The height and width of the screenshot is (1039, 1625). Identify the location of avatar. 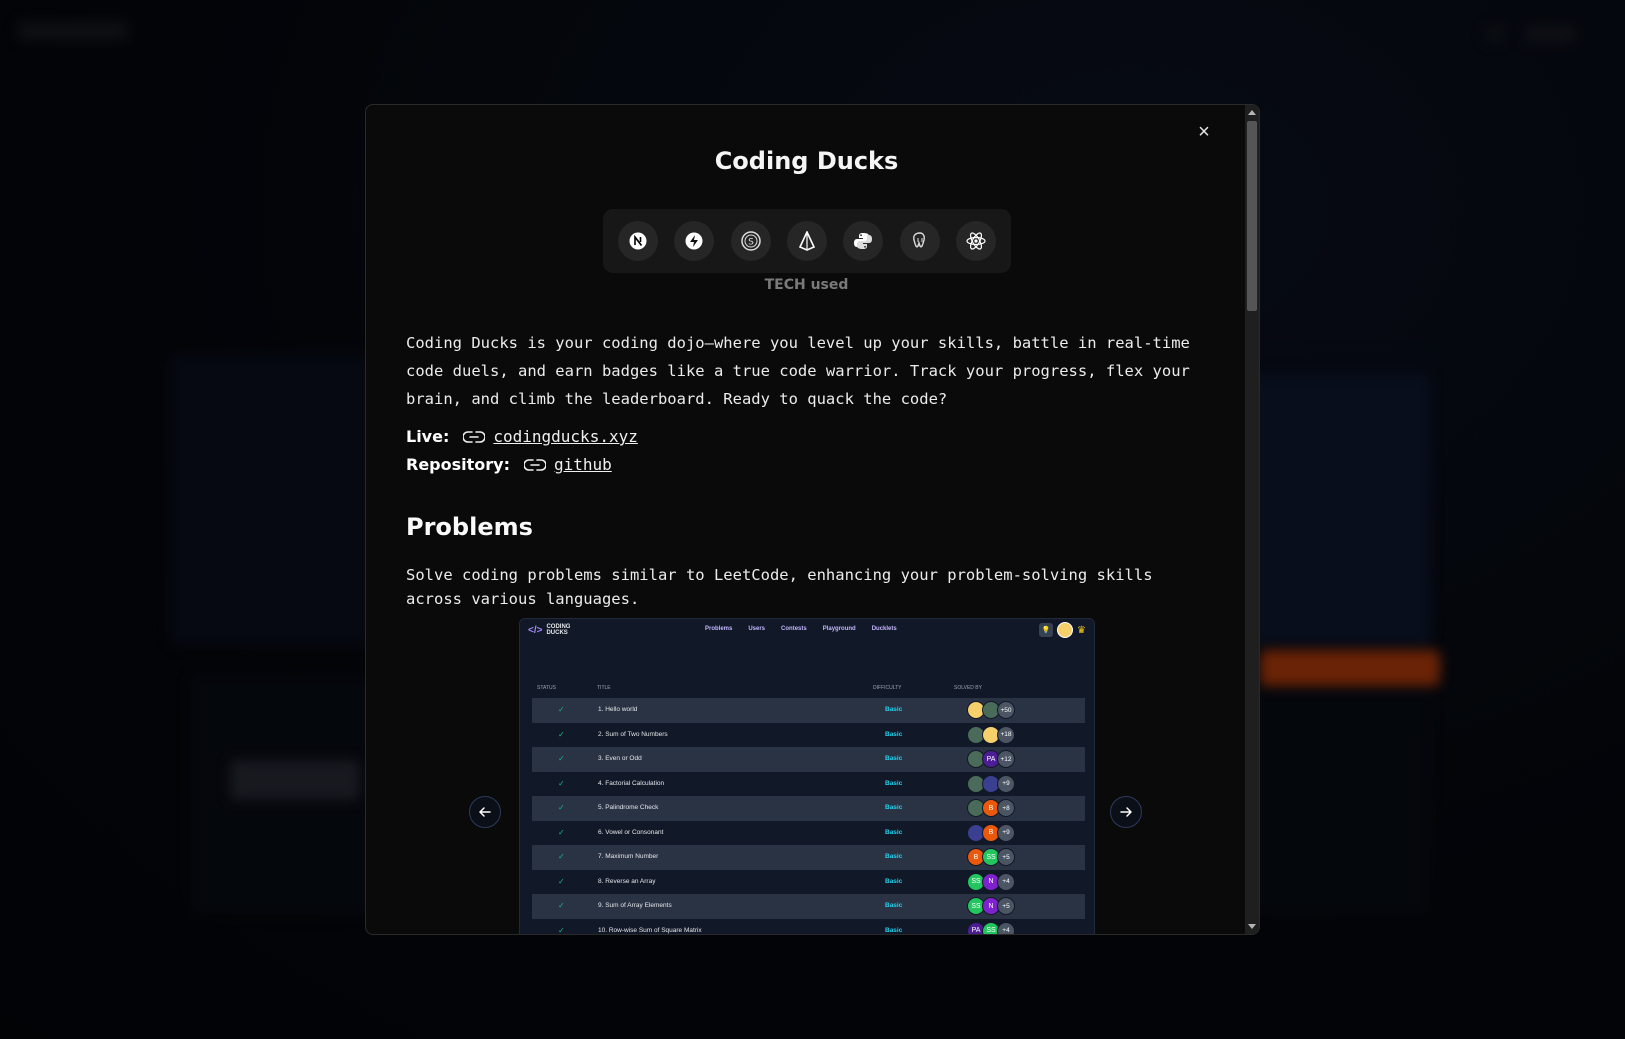
(1065, 630).